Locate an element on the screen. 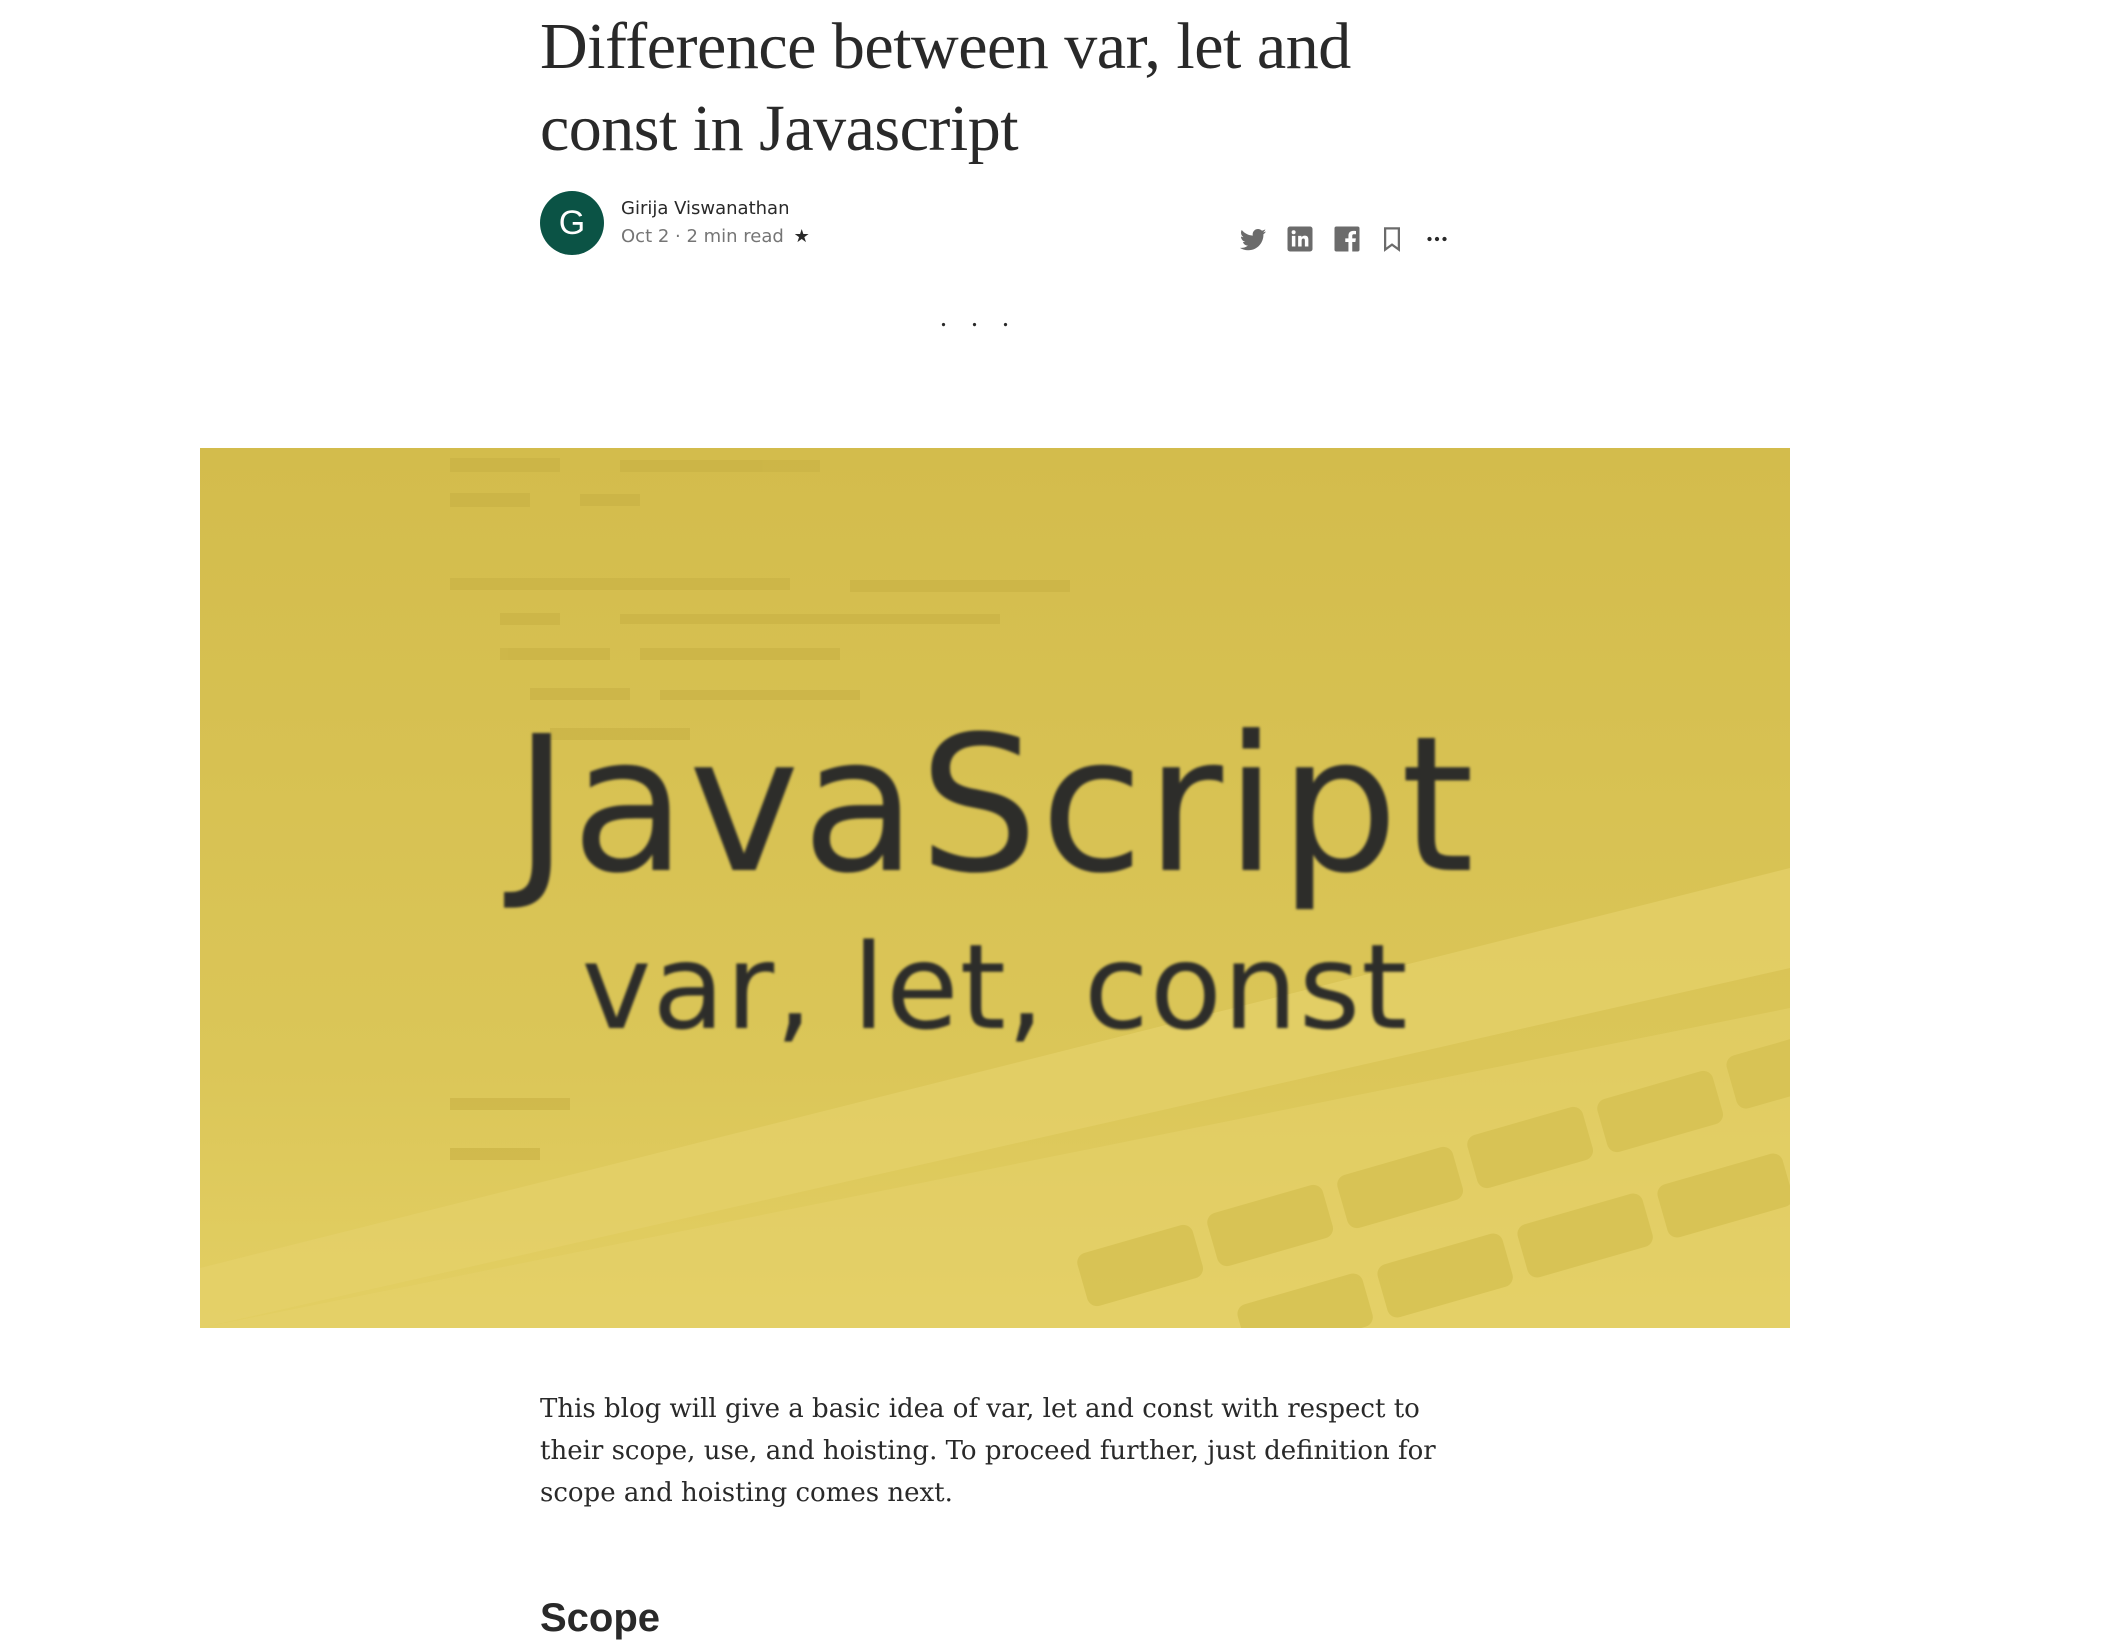 This screenshot has height=1646, width=2102. bookmark-icon is located at coordinates (1392, 239).